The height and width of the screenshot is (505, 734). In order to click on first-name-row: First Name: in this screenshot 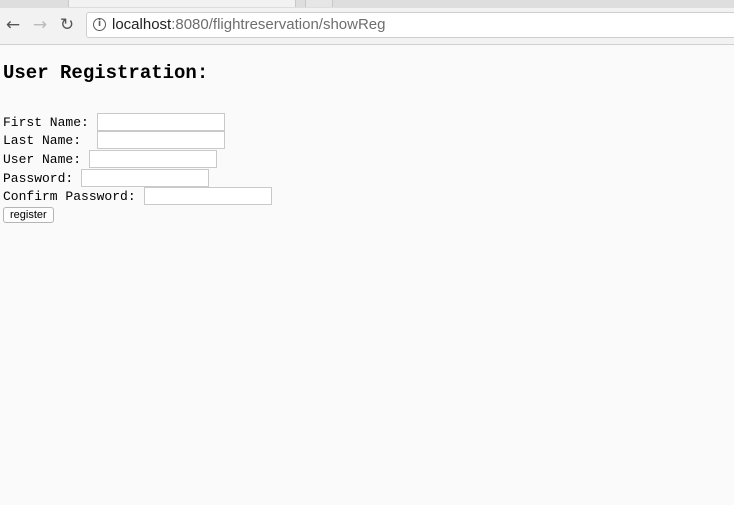, I will do `click(114, 122)`.